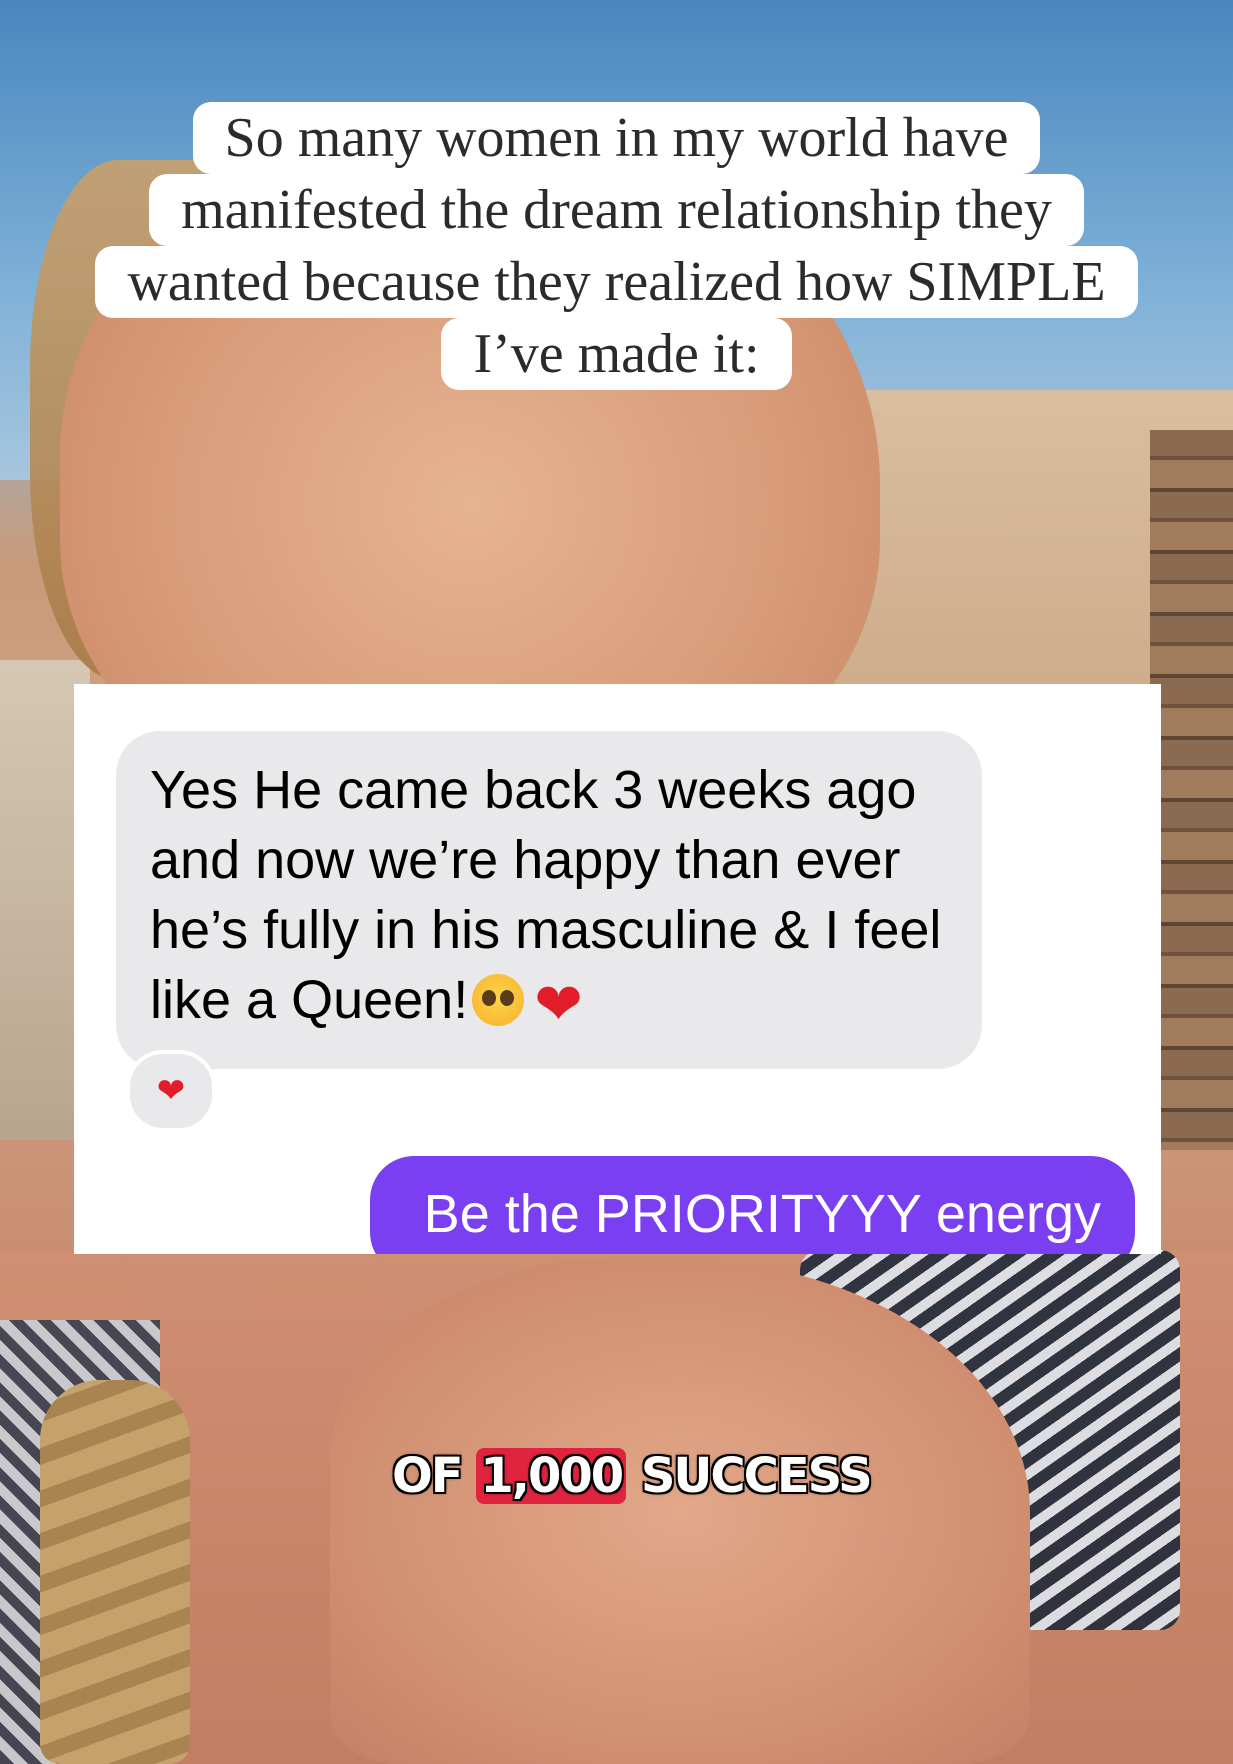 The width and height of the screenshot is (1233, 1764). I want to click on red-heart-emoji-icon: ❤, so click(558, 1004).